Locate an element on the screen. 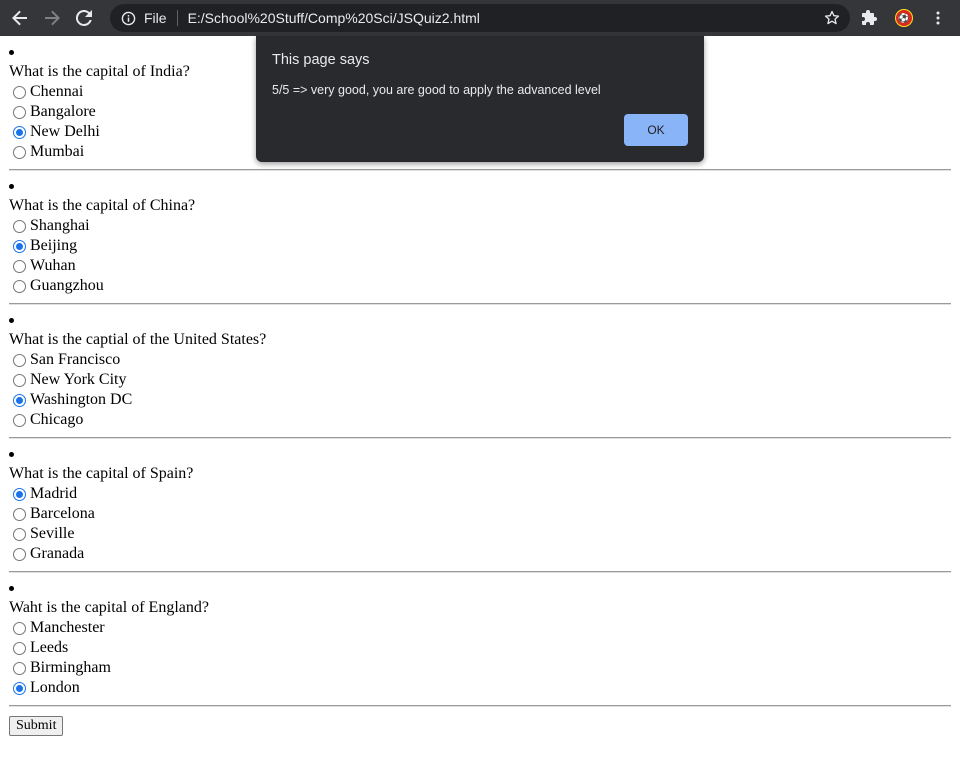 The image size is (960, 778). answer-option: London is located at coordinates (480, 688).